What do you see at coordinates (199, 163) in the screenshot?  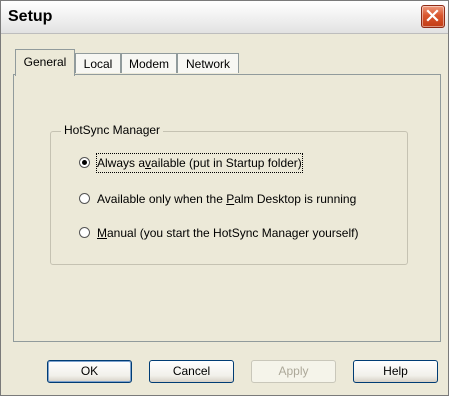 I see `radio-label: Always available (put in Startup folder)` at bounding box center [199, 163].